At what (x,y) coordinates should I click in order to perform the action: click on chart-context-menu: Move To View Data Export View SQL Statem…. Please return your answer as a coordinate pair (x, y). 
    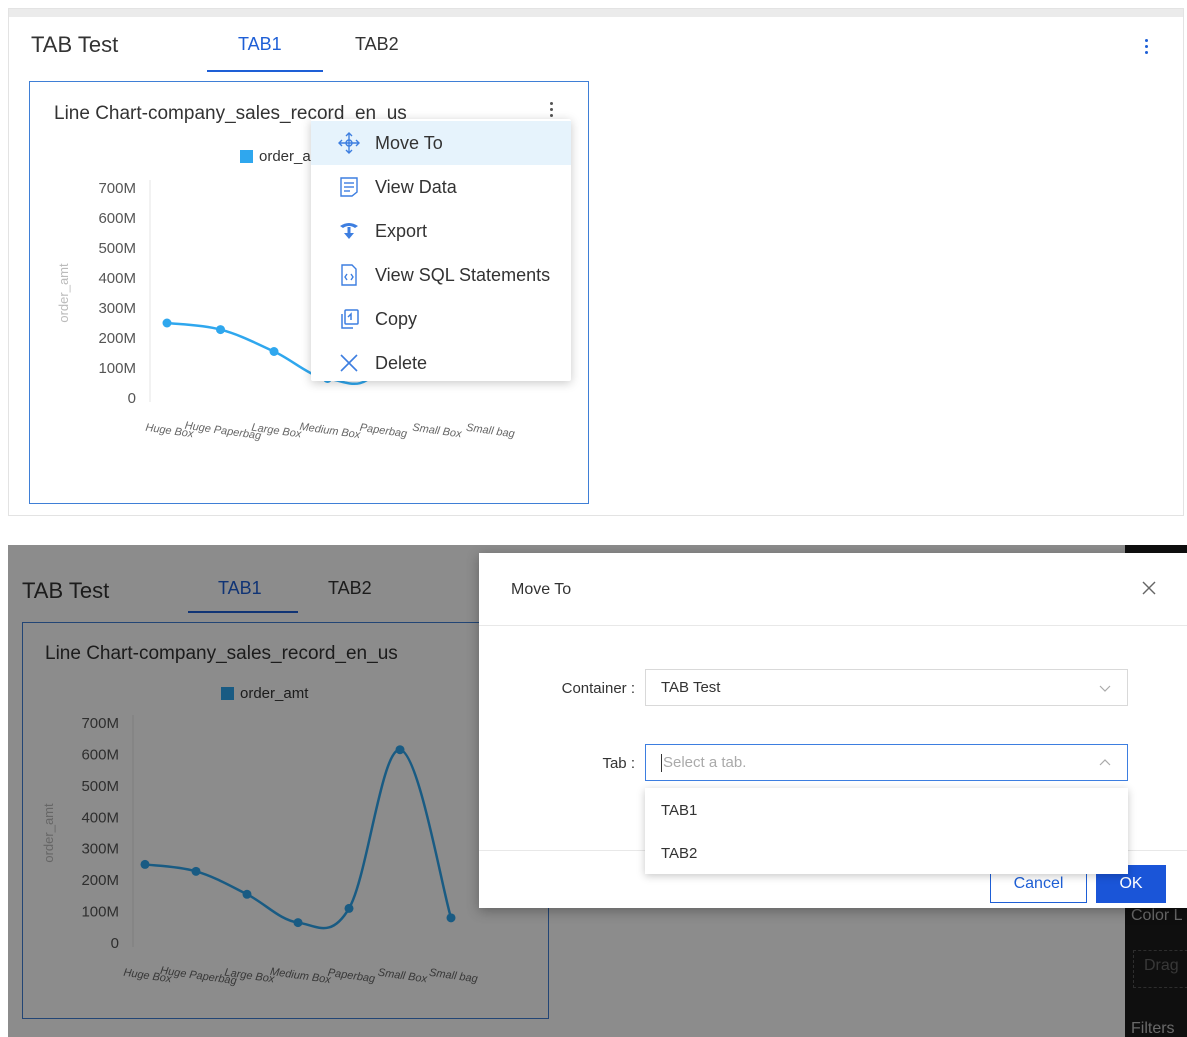
    Looking at the image, I should click on (441, 250).